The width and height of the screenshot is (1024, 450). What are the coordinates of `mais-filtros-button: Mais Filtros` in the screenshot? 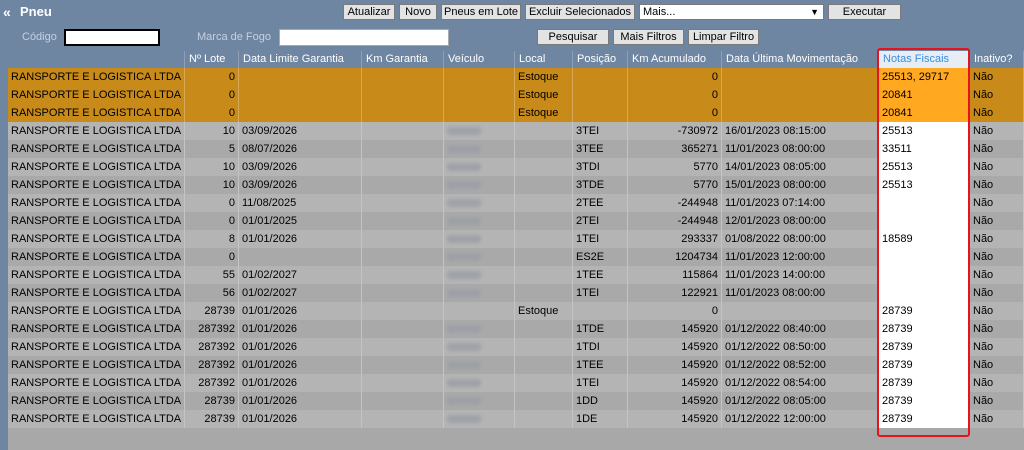 It's located at (648, 37).